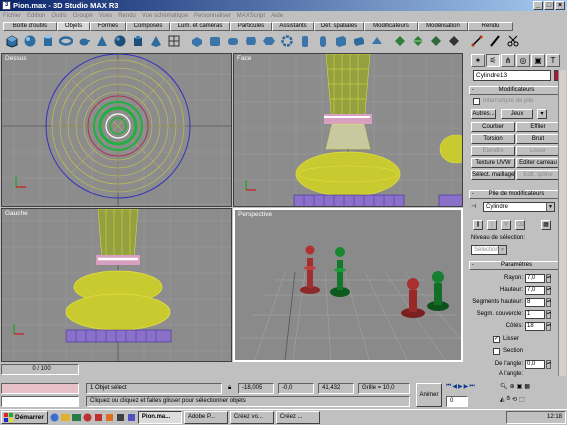 The width and height of the screenshot is (567, 425). Describe the element at coordinates (493, 163) in the screenshot. I see `uvw-map-button: Texture UVW` at that location.